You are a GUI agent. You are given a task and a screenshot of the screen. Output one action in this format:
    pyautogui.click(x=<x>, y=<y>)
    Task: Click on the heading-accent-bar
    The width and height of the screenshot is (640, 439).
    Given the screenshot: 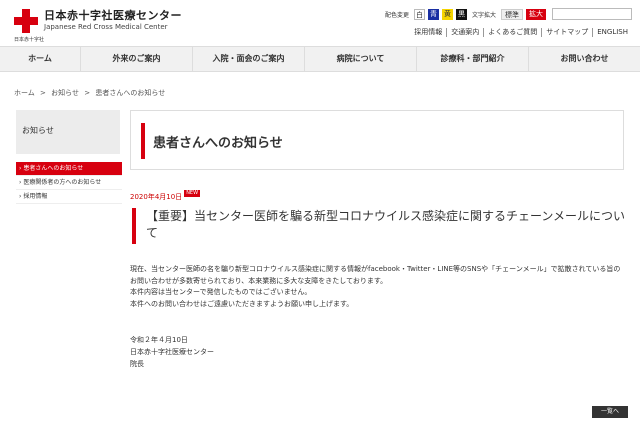 What is the action you would take?
    pyautogui.click(x=143, y=141)
    